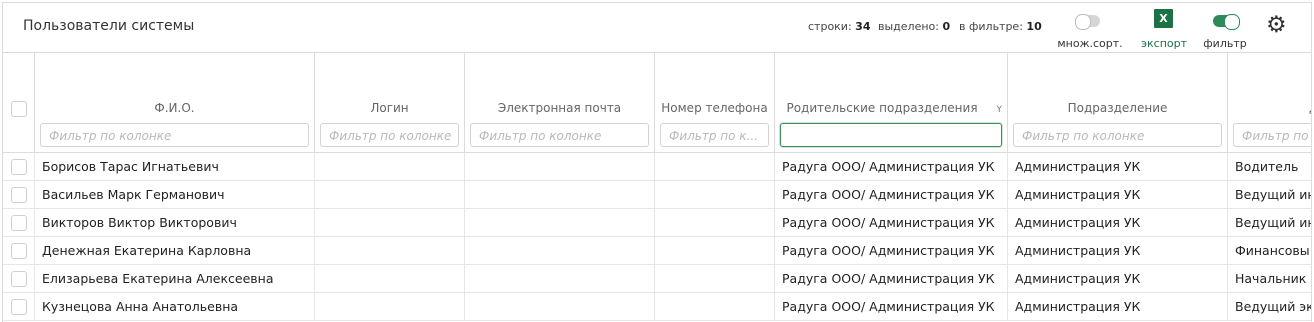  I want to click on cell-position: Начальник, so click(1271, 278).